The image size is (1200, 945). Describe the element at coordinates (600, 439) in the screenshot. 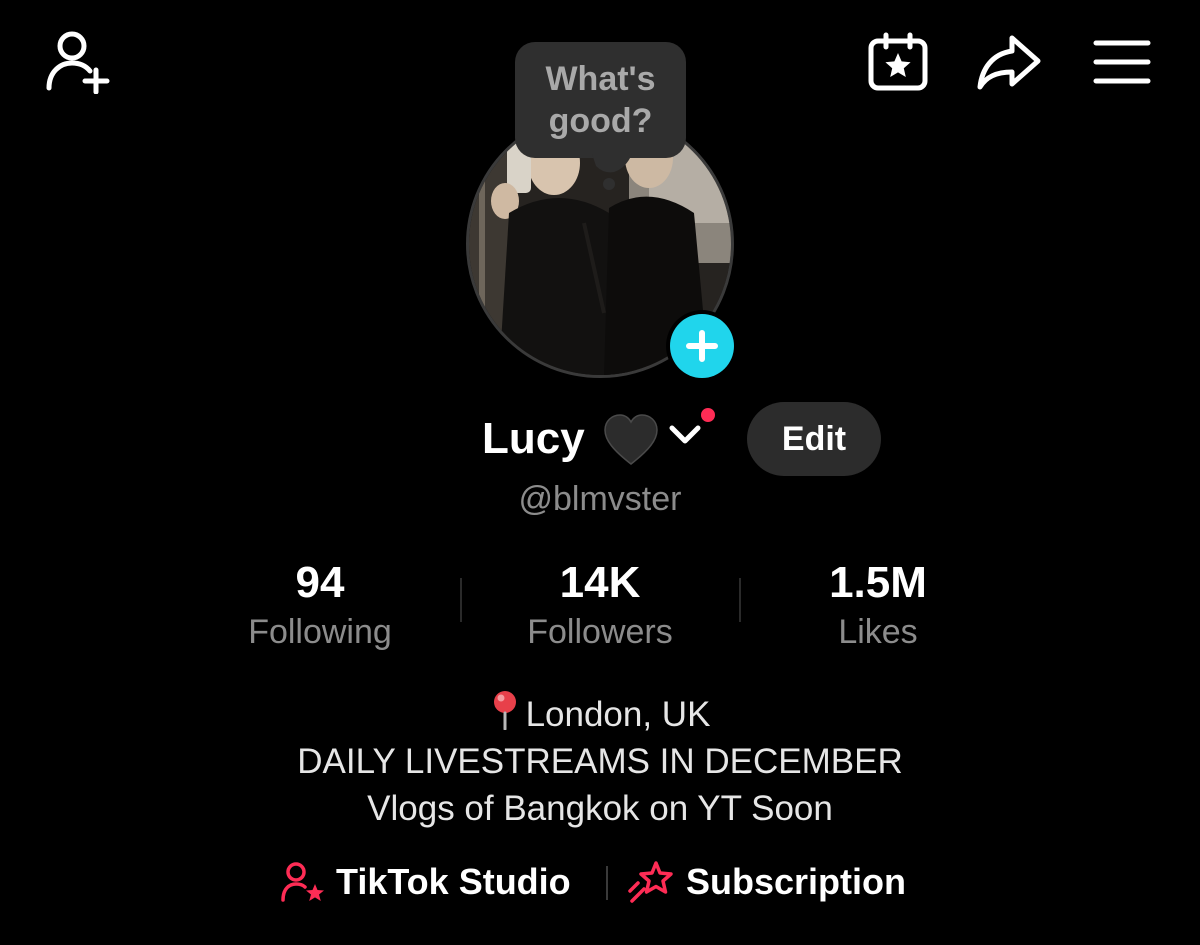

I see `name-row: Lucy Edit` at that location.